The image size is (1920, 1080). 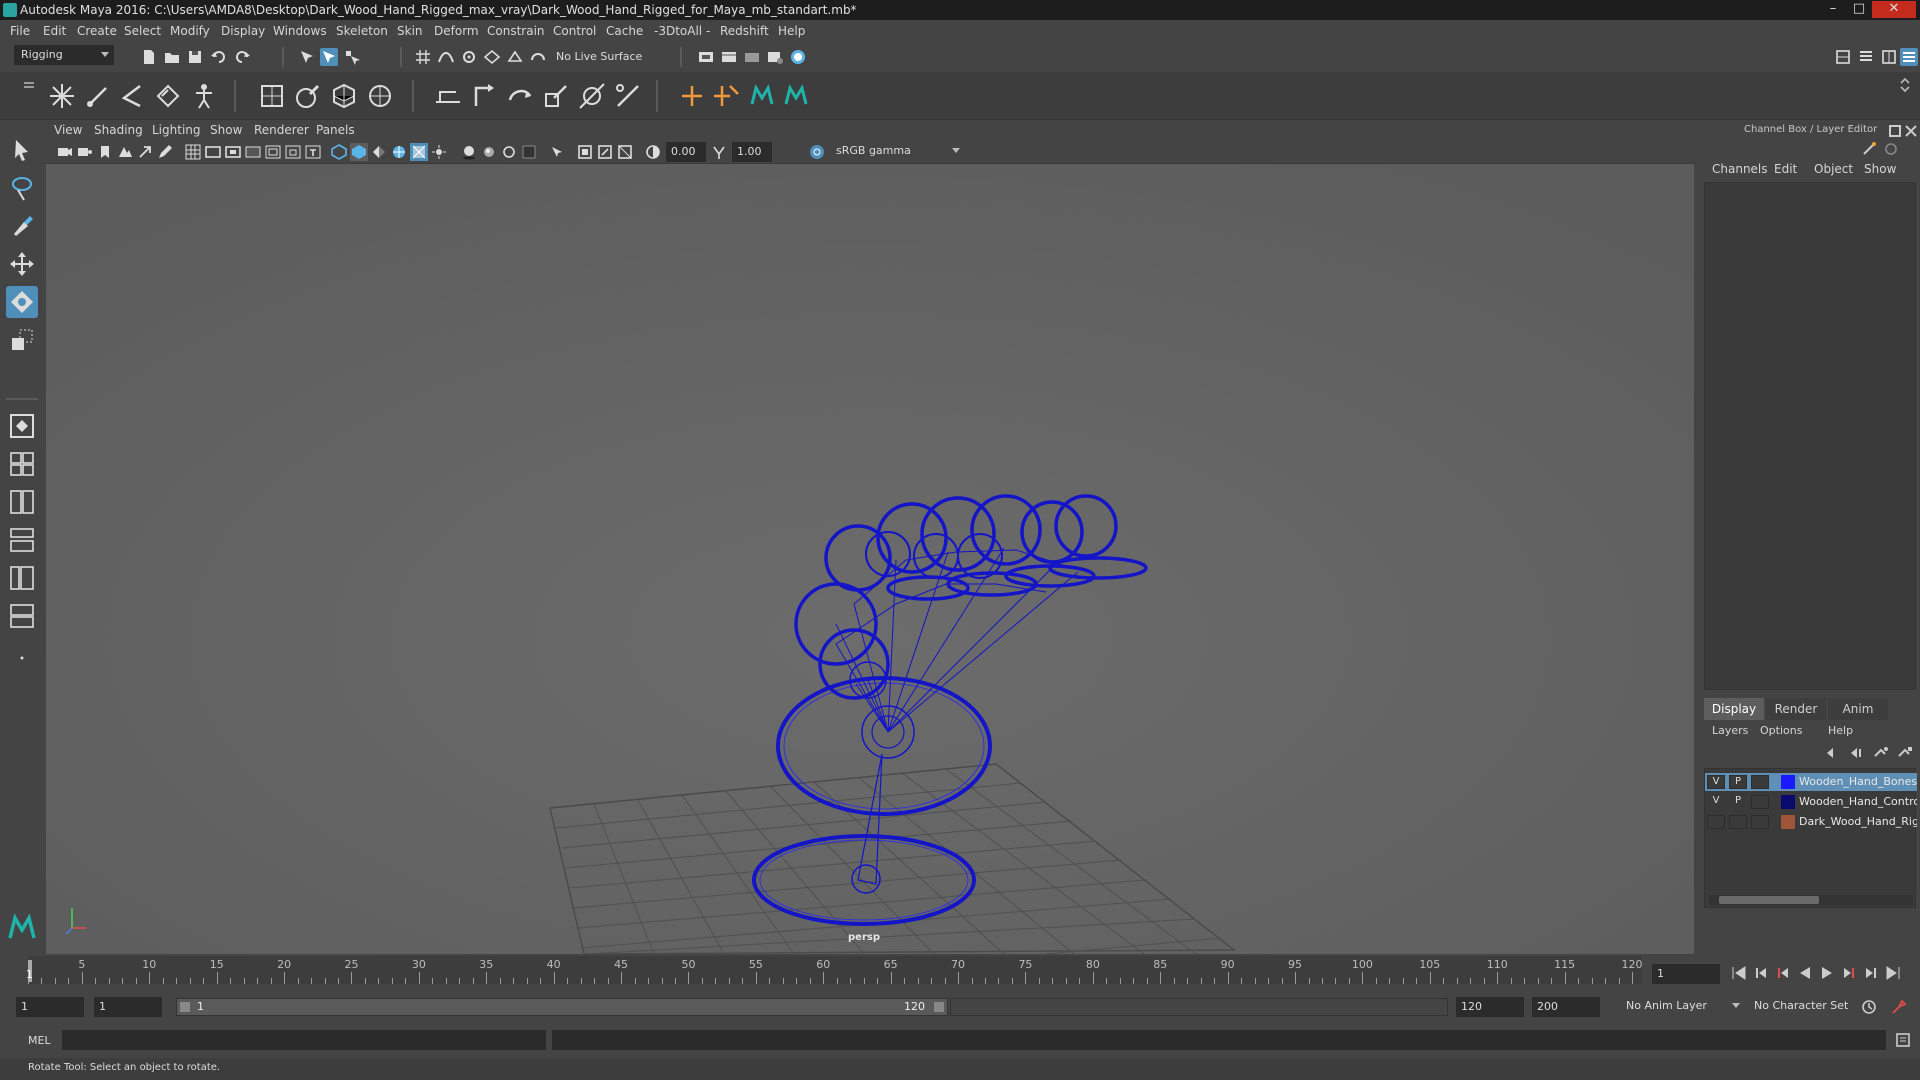 I want to click on render-frame-icon, so click(x=729, y=57).